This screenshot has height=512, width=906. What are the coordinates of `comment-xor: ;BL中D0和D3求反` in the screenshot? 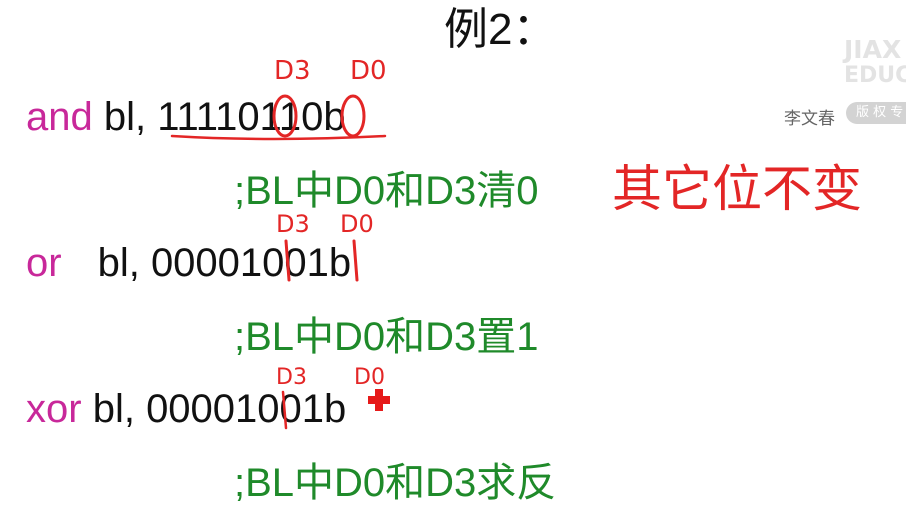 It's located at (395, 483).